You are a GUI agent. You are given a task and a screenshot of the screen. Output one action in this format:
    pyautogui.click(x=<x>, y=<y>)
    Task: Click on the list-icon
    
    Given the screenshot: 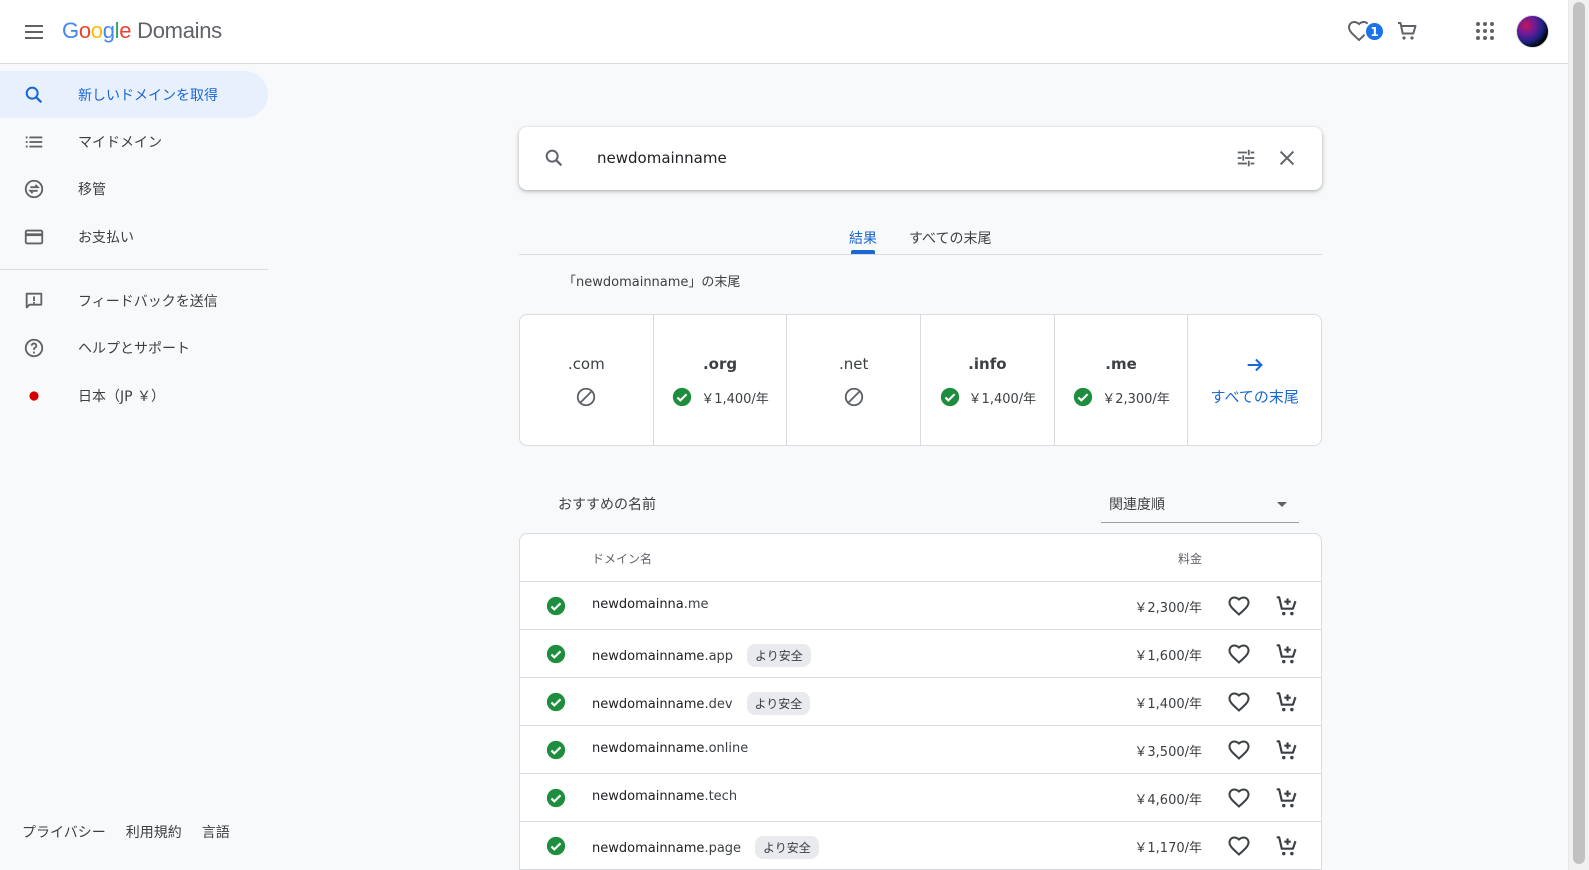 What is the action you would take?
    pyautogui.click(x=34, y=141)
    